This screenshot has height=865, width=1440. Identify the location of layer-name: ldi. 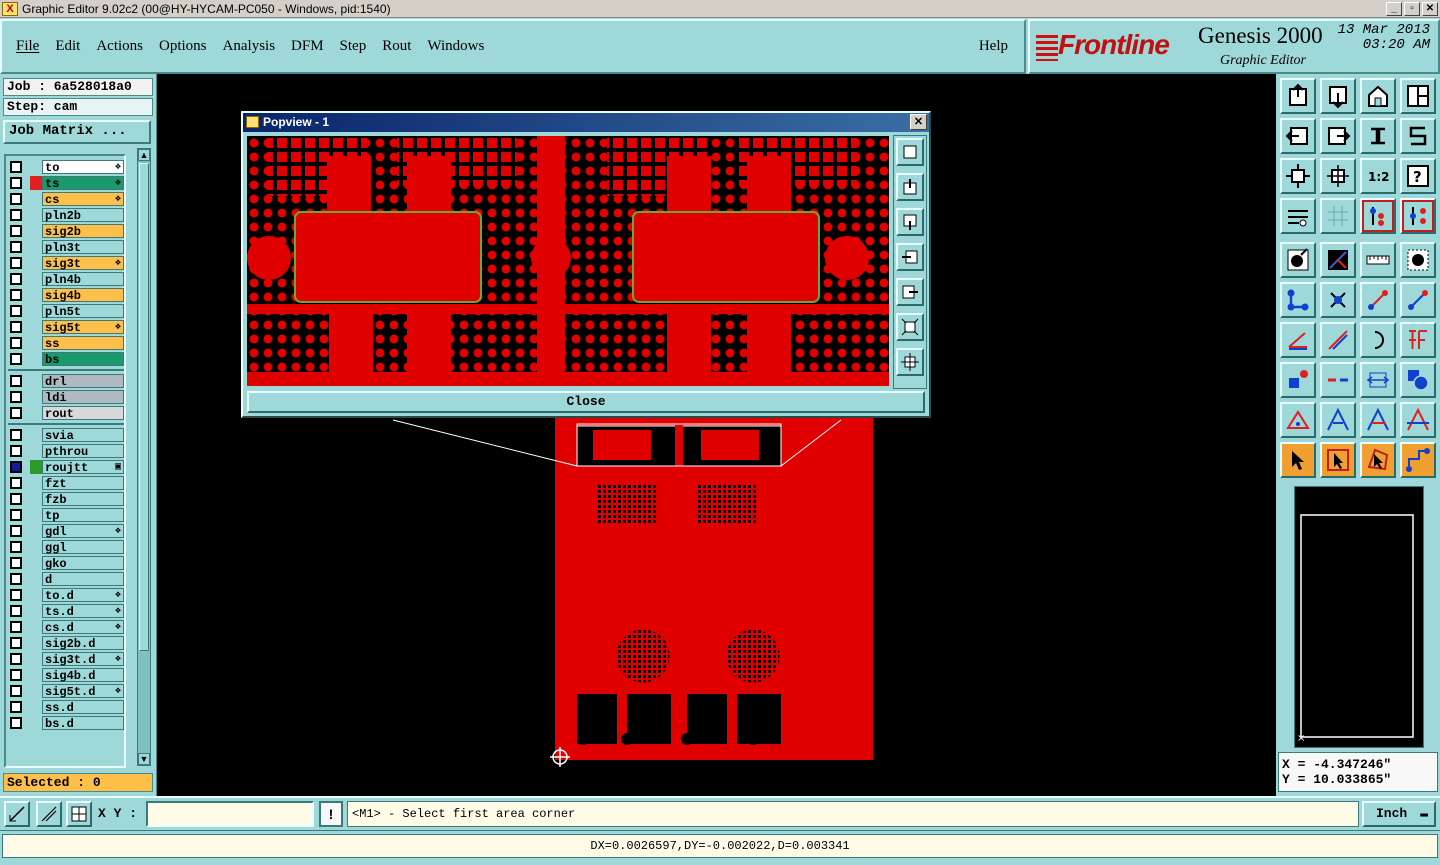
(83, 397).